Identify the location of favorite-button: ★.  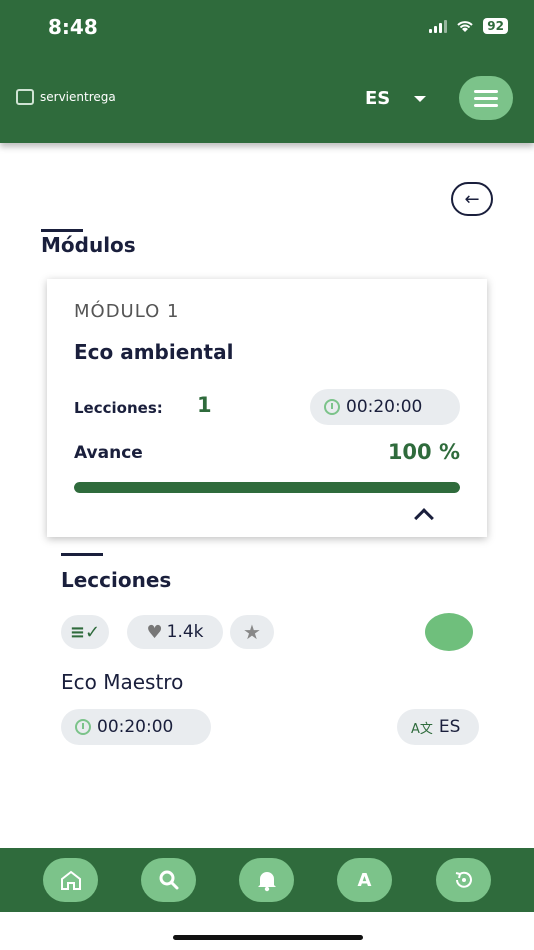
(252, 632).